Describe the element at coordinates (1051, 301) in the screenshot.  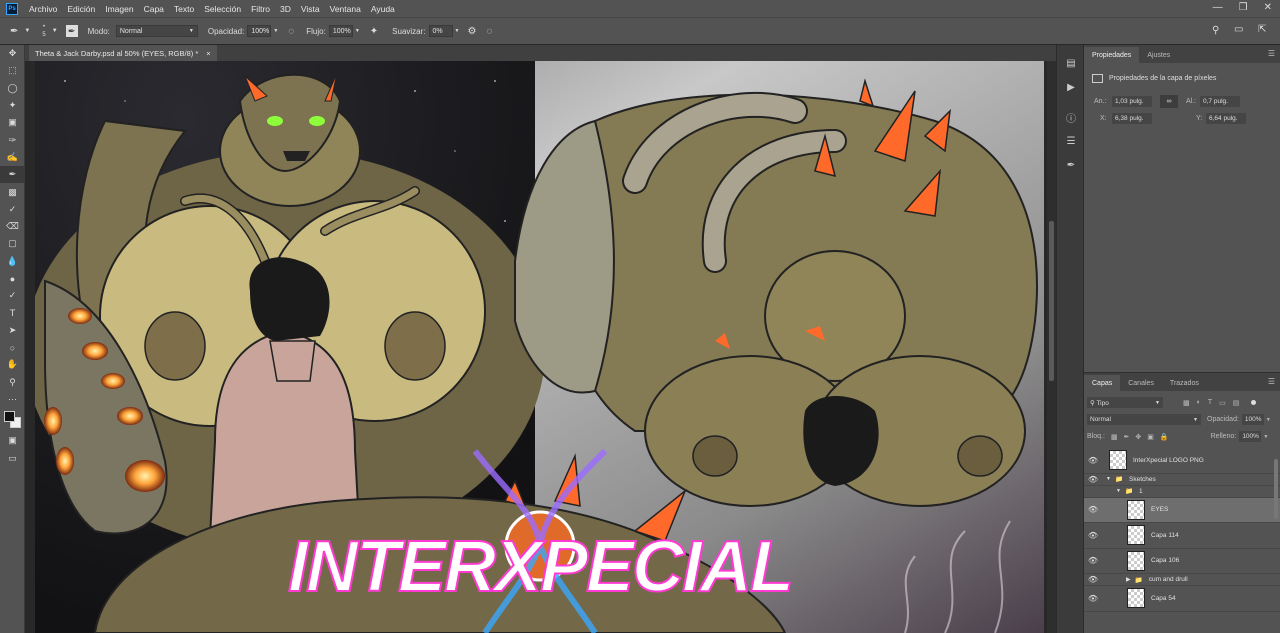
I see `scroll-thumb` at that location.